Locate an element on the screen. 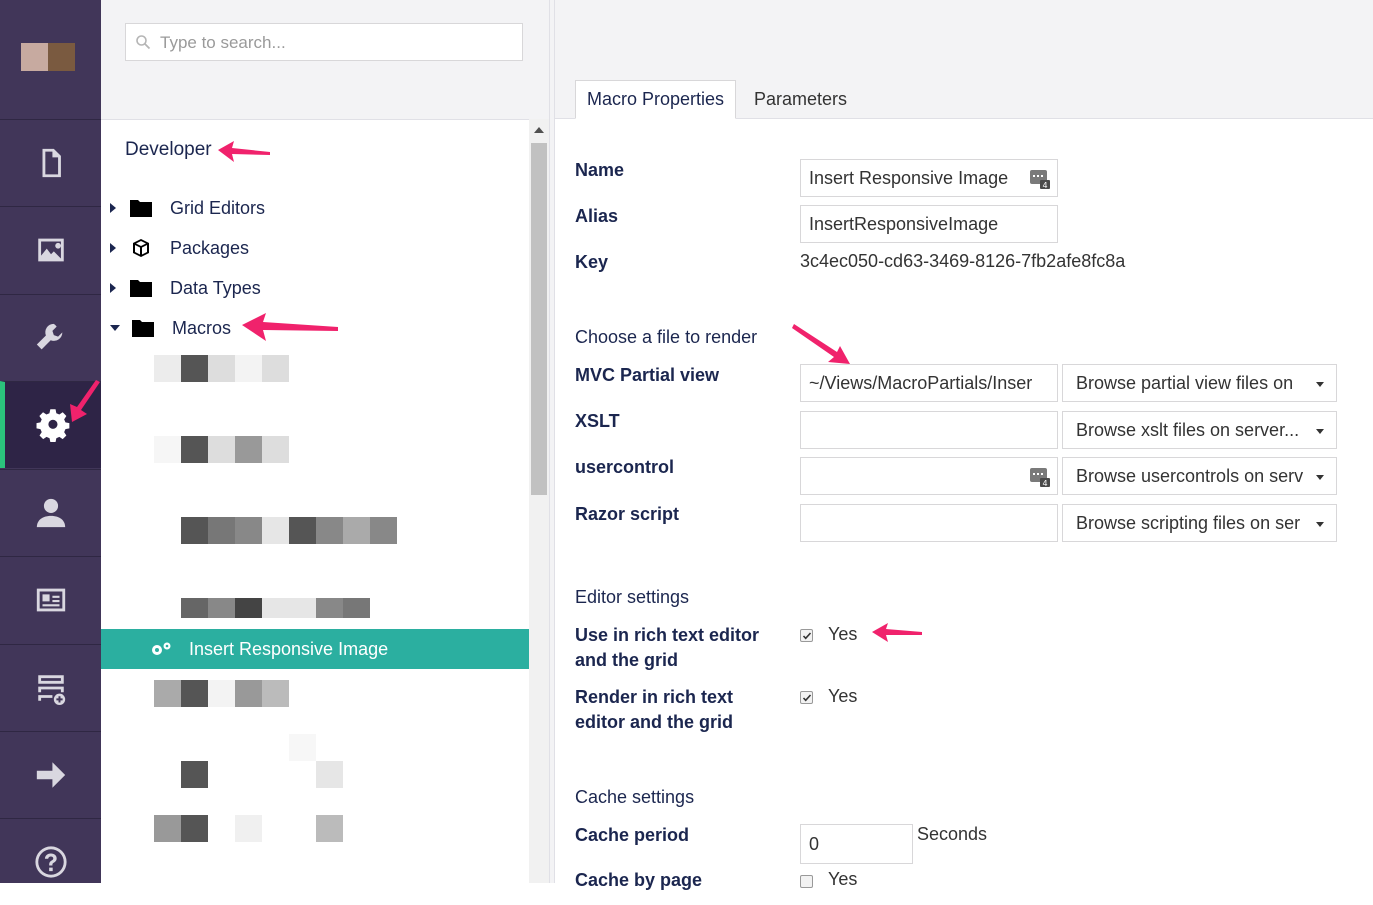  xslt-field is located at coordinates (929, 430).